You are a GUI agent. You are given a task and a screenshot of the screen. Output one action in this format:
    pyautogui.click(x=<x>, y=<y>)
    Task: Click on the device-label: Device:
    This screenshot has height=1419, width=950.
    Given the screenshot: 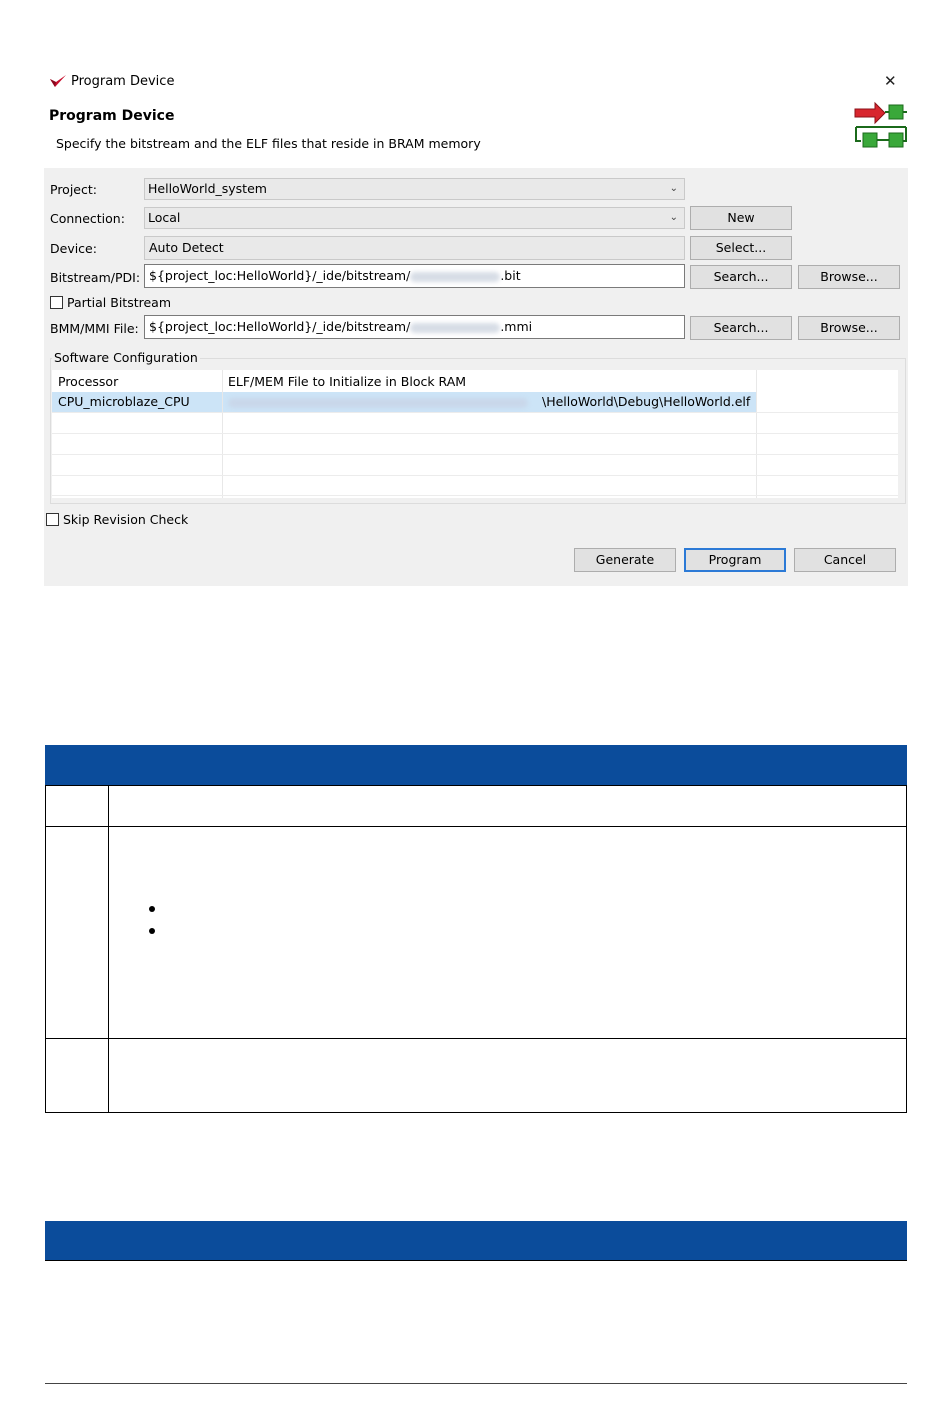 What is the action you would take?
    pyautogui.click(x=73, y=248)
    